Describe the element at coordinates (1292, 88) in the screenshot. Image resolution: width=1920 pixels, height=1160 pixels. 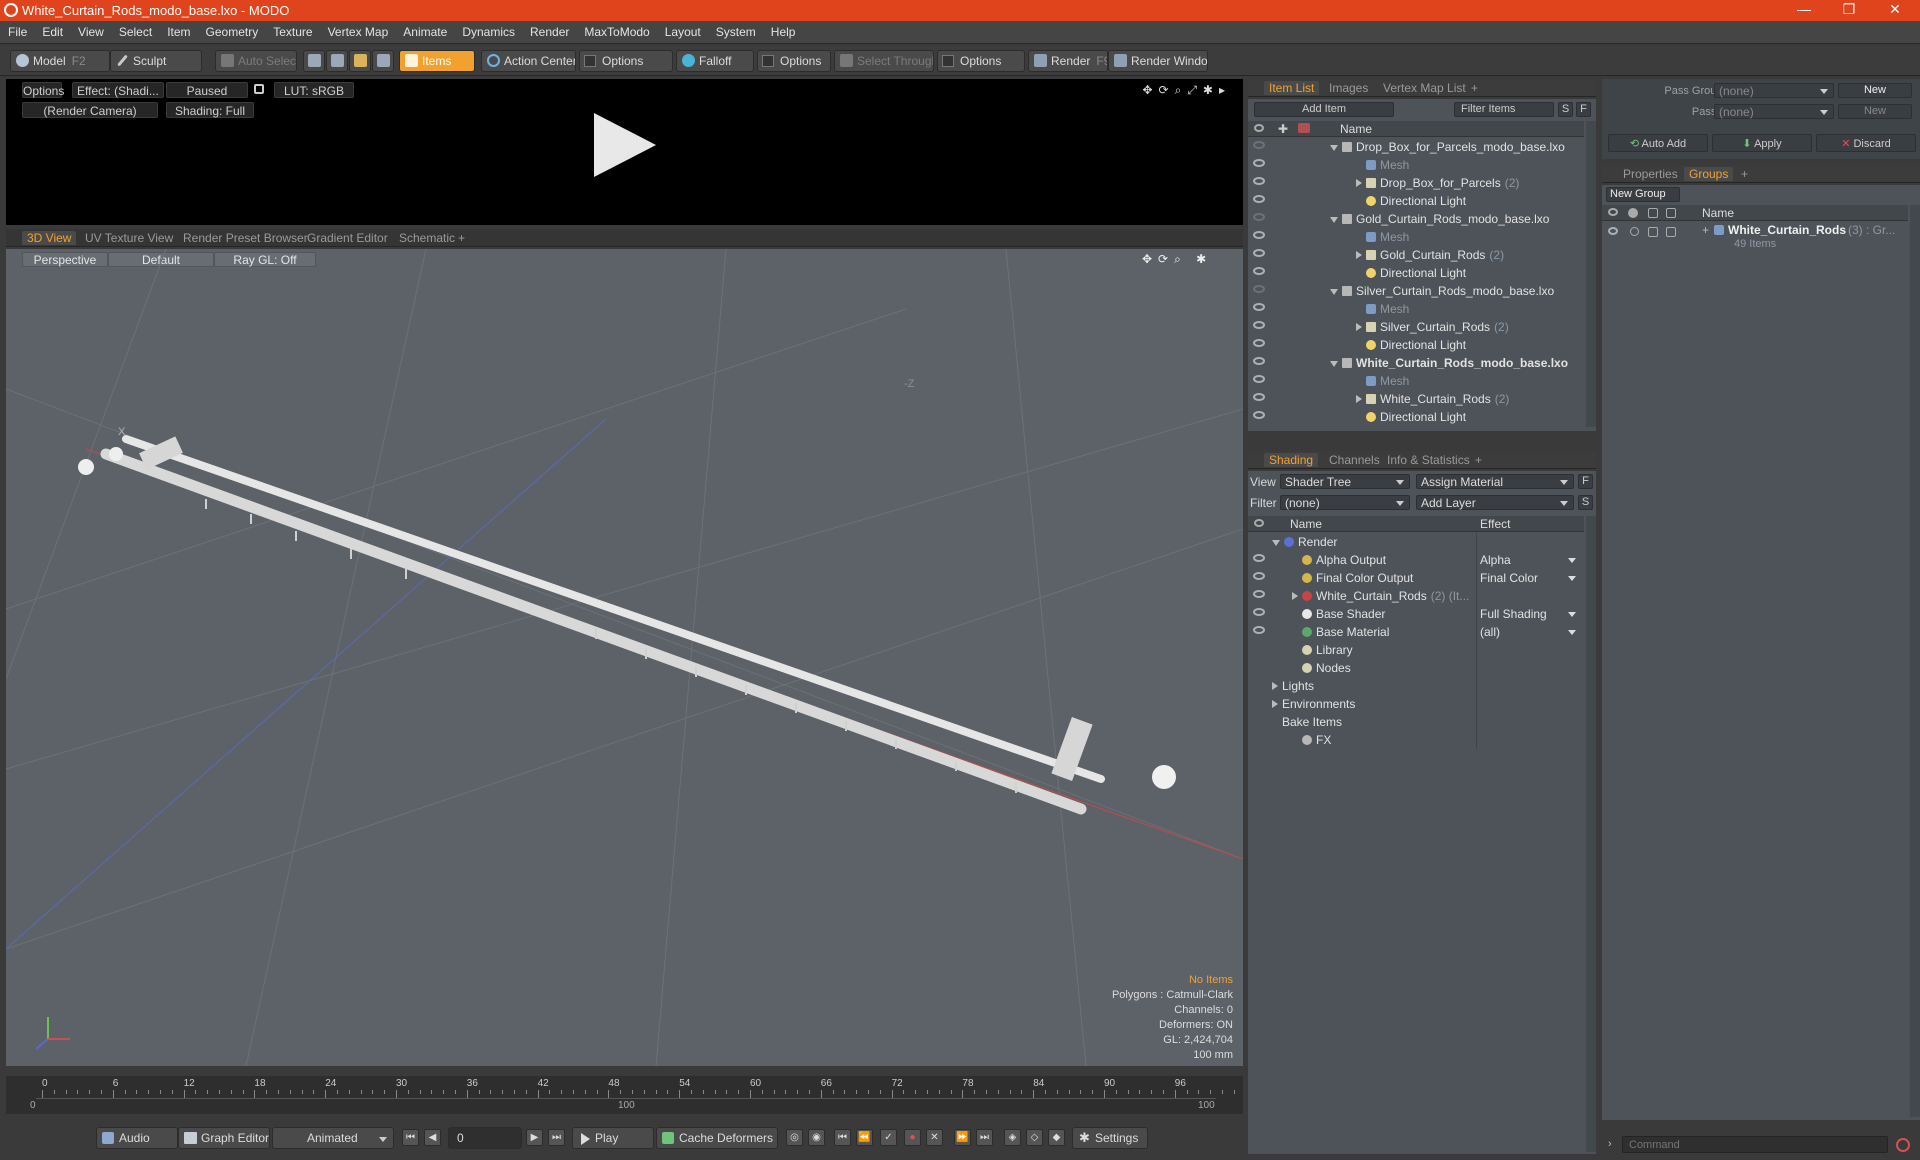
I see `tab-item-list: Item List` at that location.